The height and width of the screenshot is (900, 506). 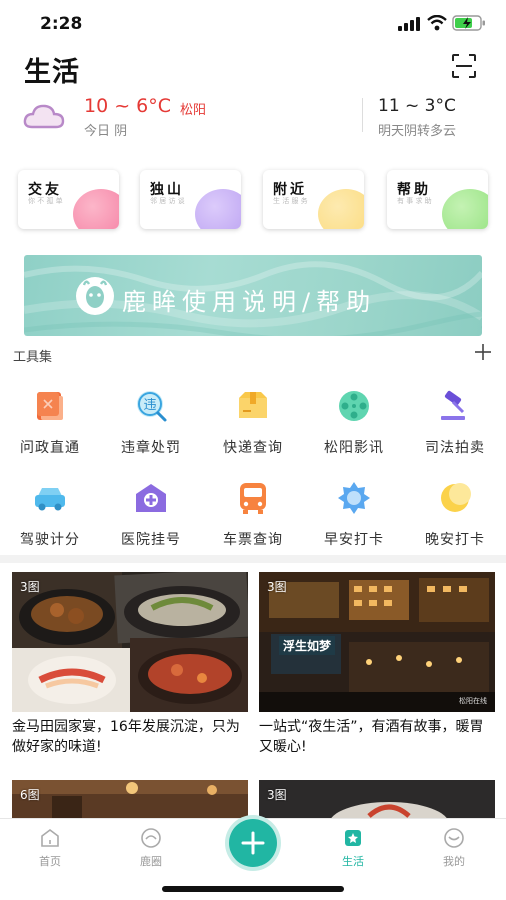 What do you see at coordinates (455, 448) in the screenshot?
I see `tool-label: 司法拍卖` at bounding box center [455, 448].